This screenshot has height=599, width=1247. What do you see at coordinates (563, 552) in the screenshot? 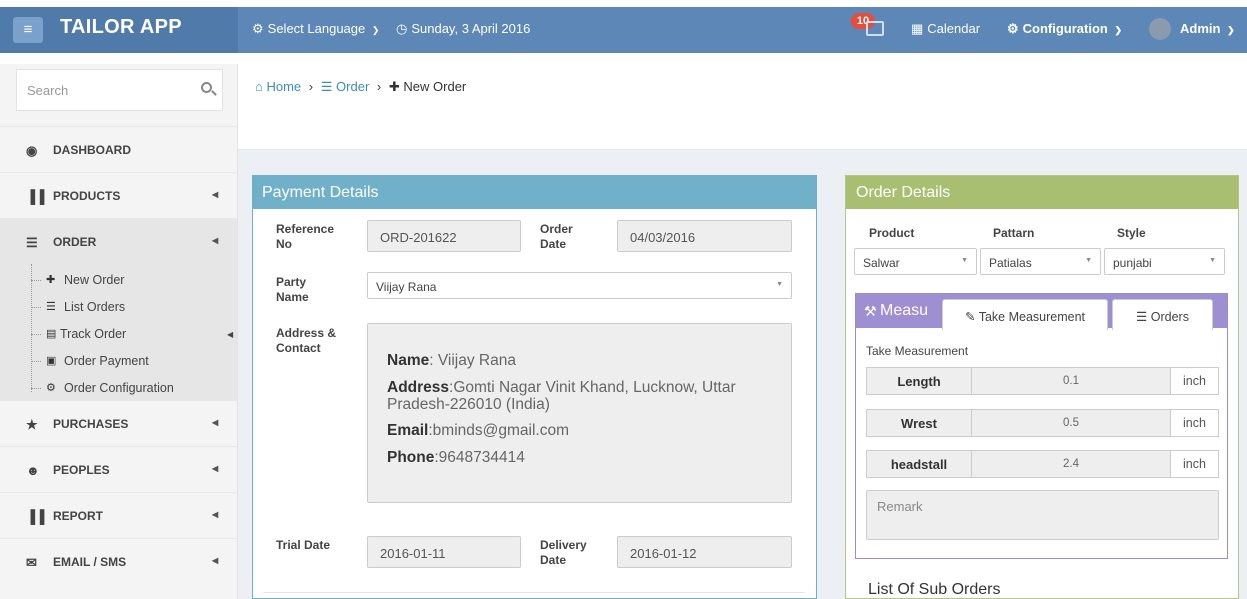
I see `delivery-date-label: Delivery Date` at bounding box center [563, 552].